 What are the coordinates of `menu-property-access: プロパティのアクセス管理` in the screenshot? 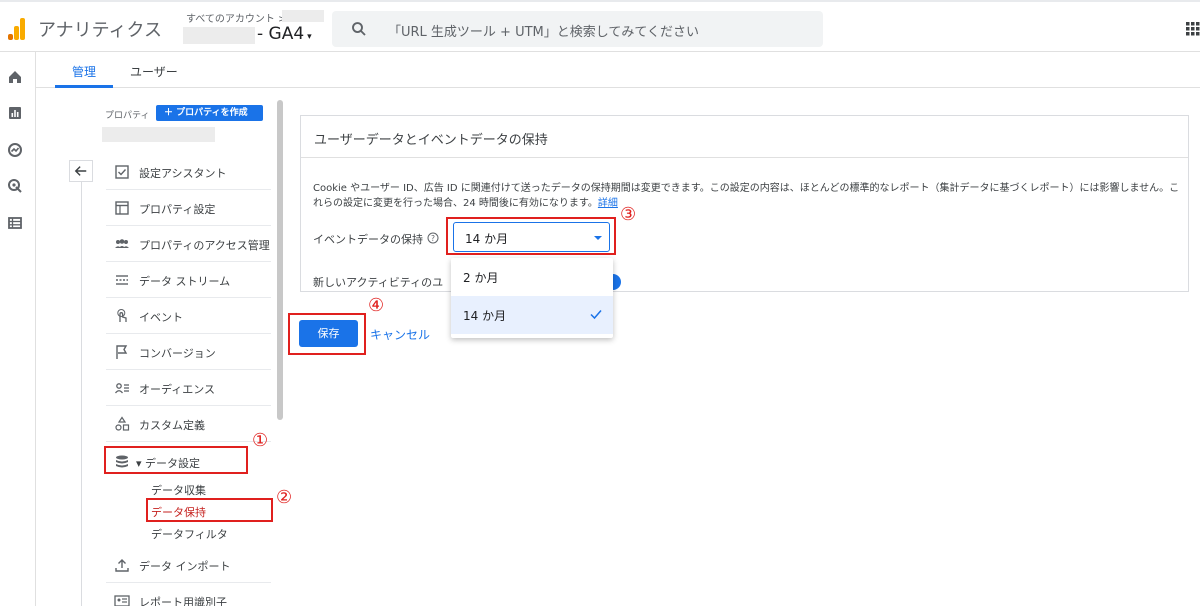 It's located at (188, 244).